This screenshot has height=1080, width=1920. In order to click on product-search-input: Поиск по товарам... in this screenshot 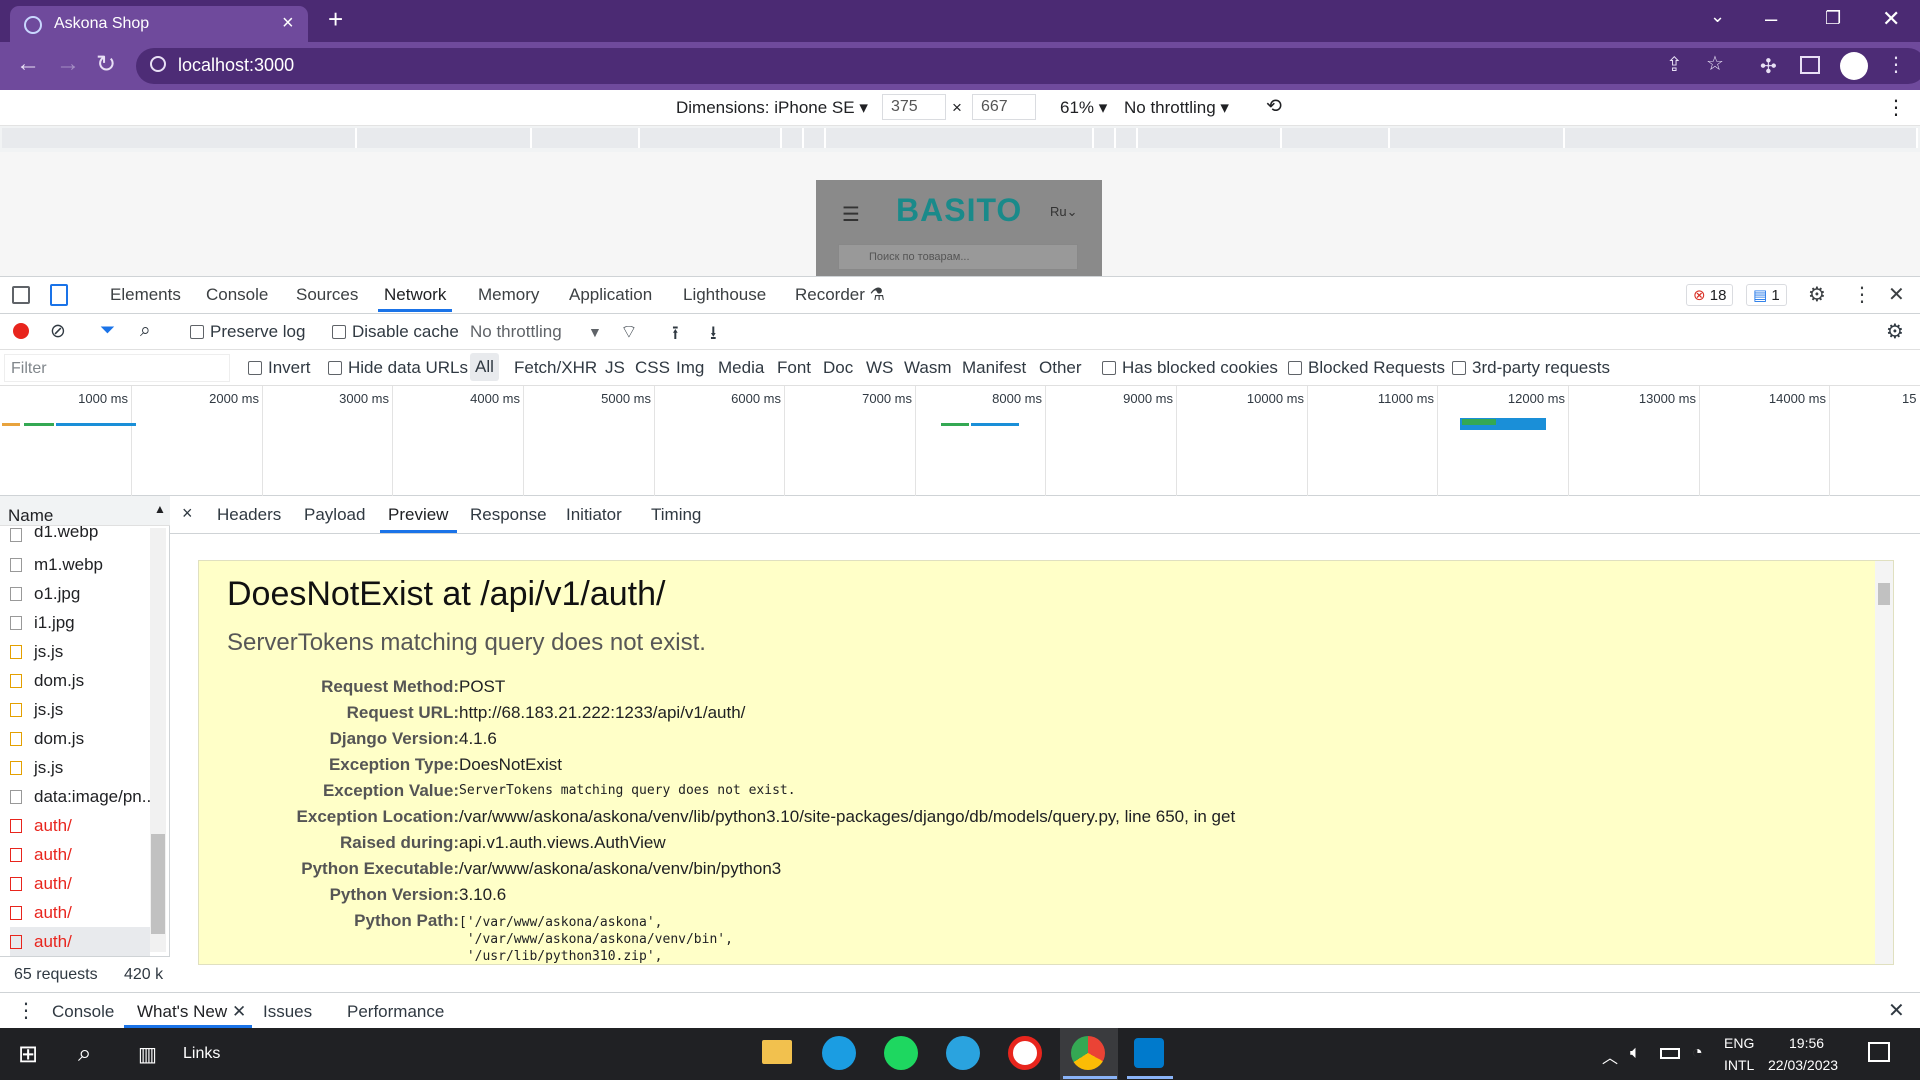, I will do `click(958, 257)`.